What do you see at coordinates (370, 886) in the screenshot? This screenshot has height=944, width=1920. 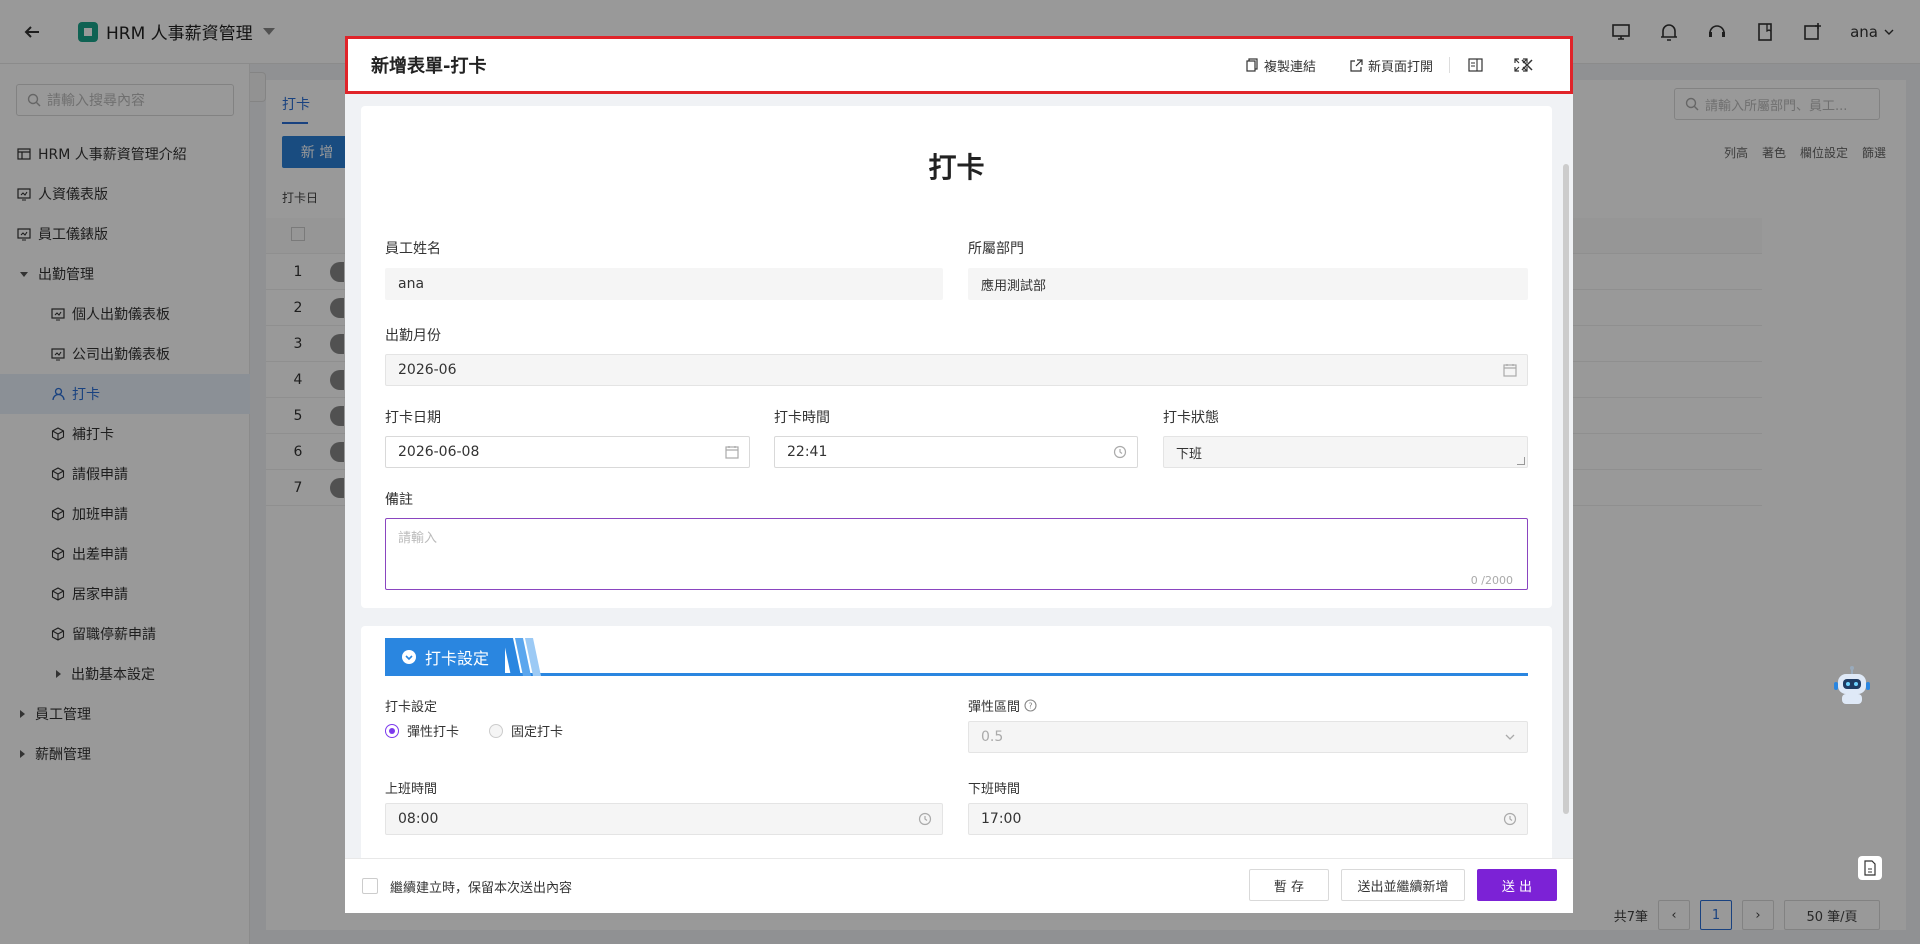 I see `keep-content-checkbox` at bounding box center [370, 886].